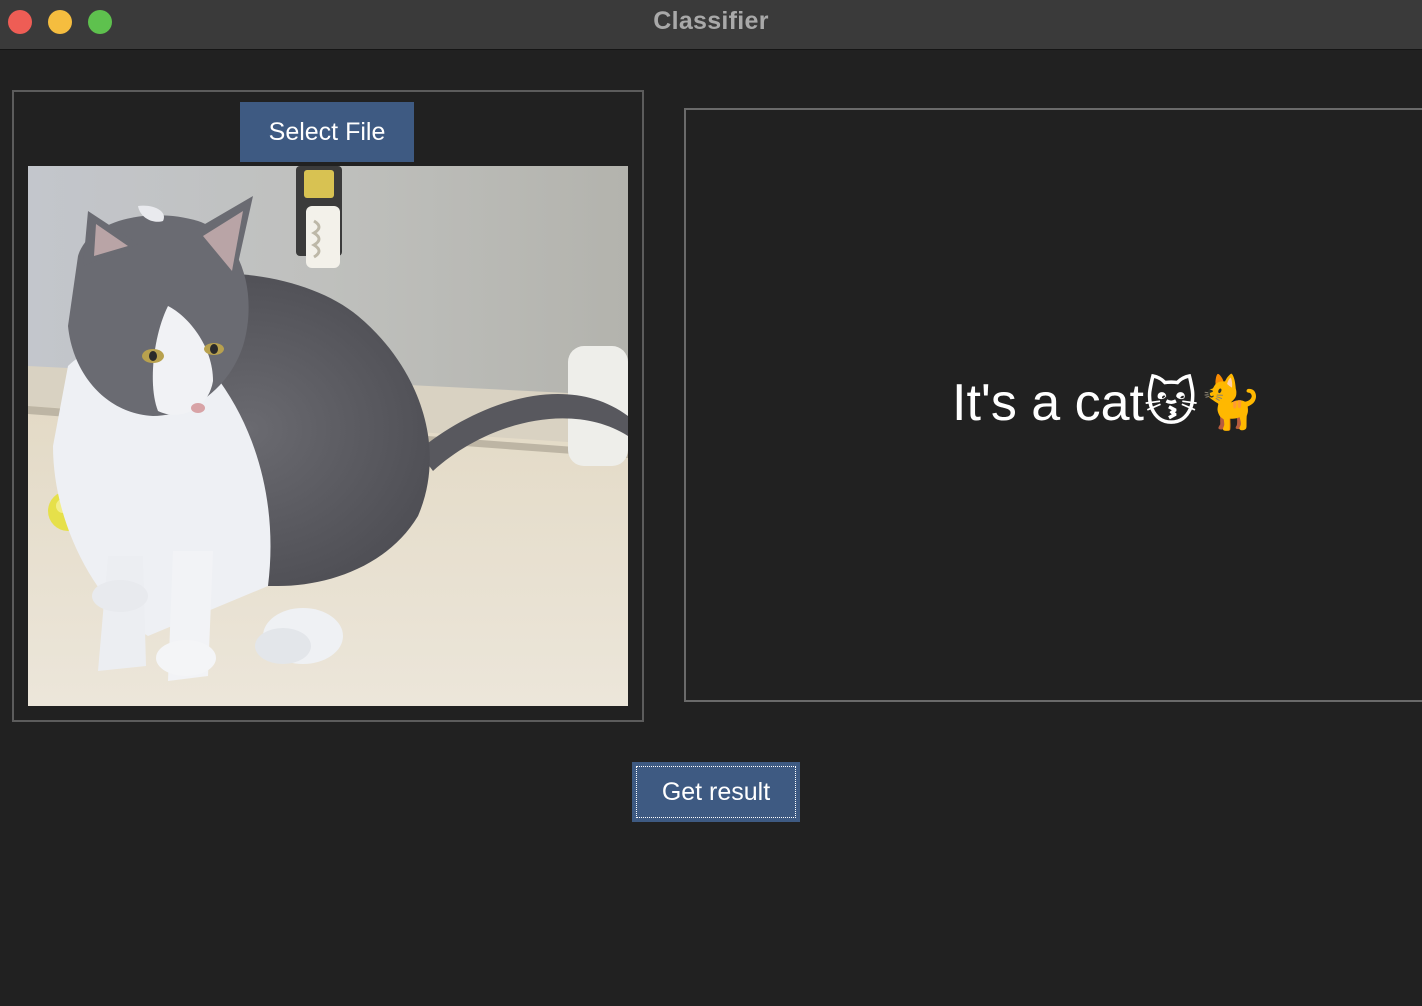 This screenshot has height=1006, width=1422. Describe the element at coordinates (327, 132) in the screenshot. I see `select-file-button: Select File` at that location.